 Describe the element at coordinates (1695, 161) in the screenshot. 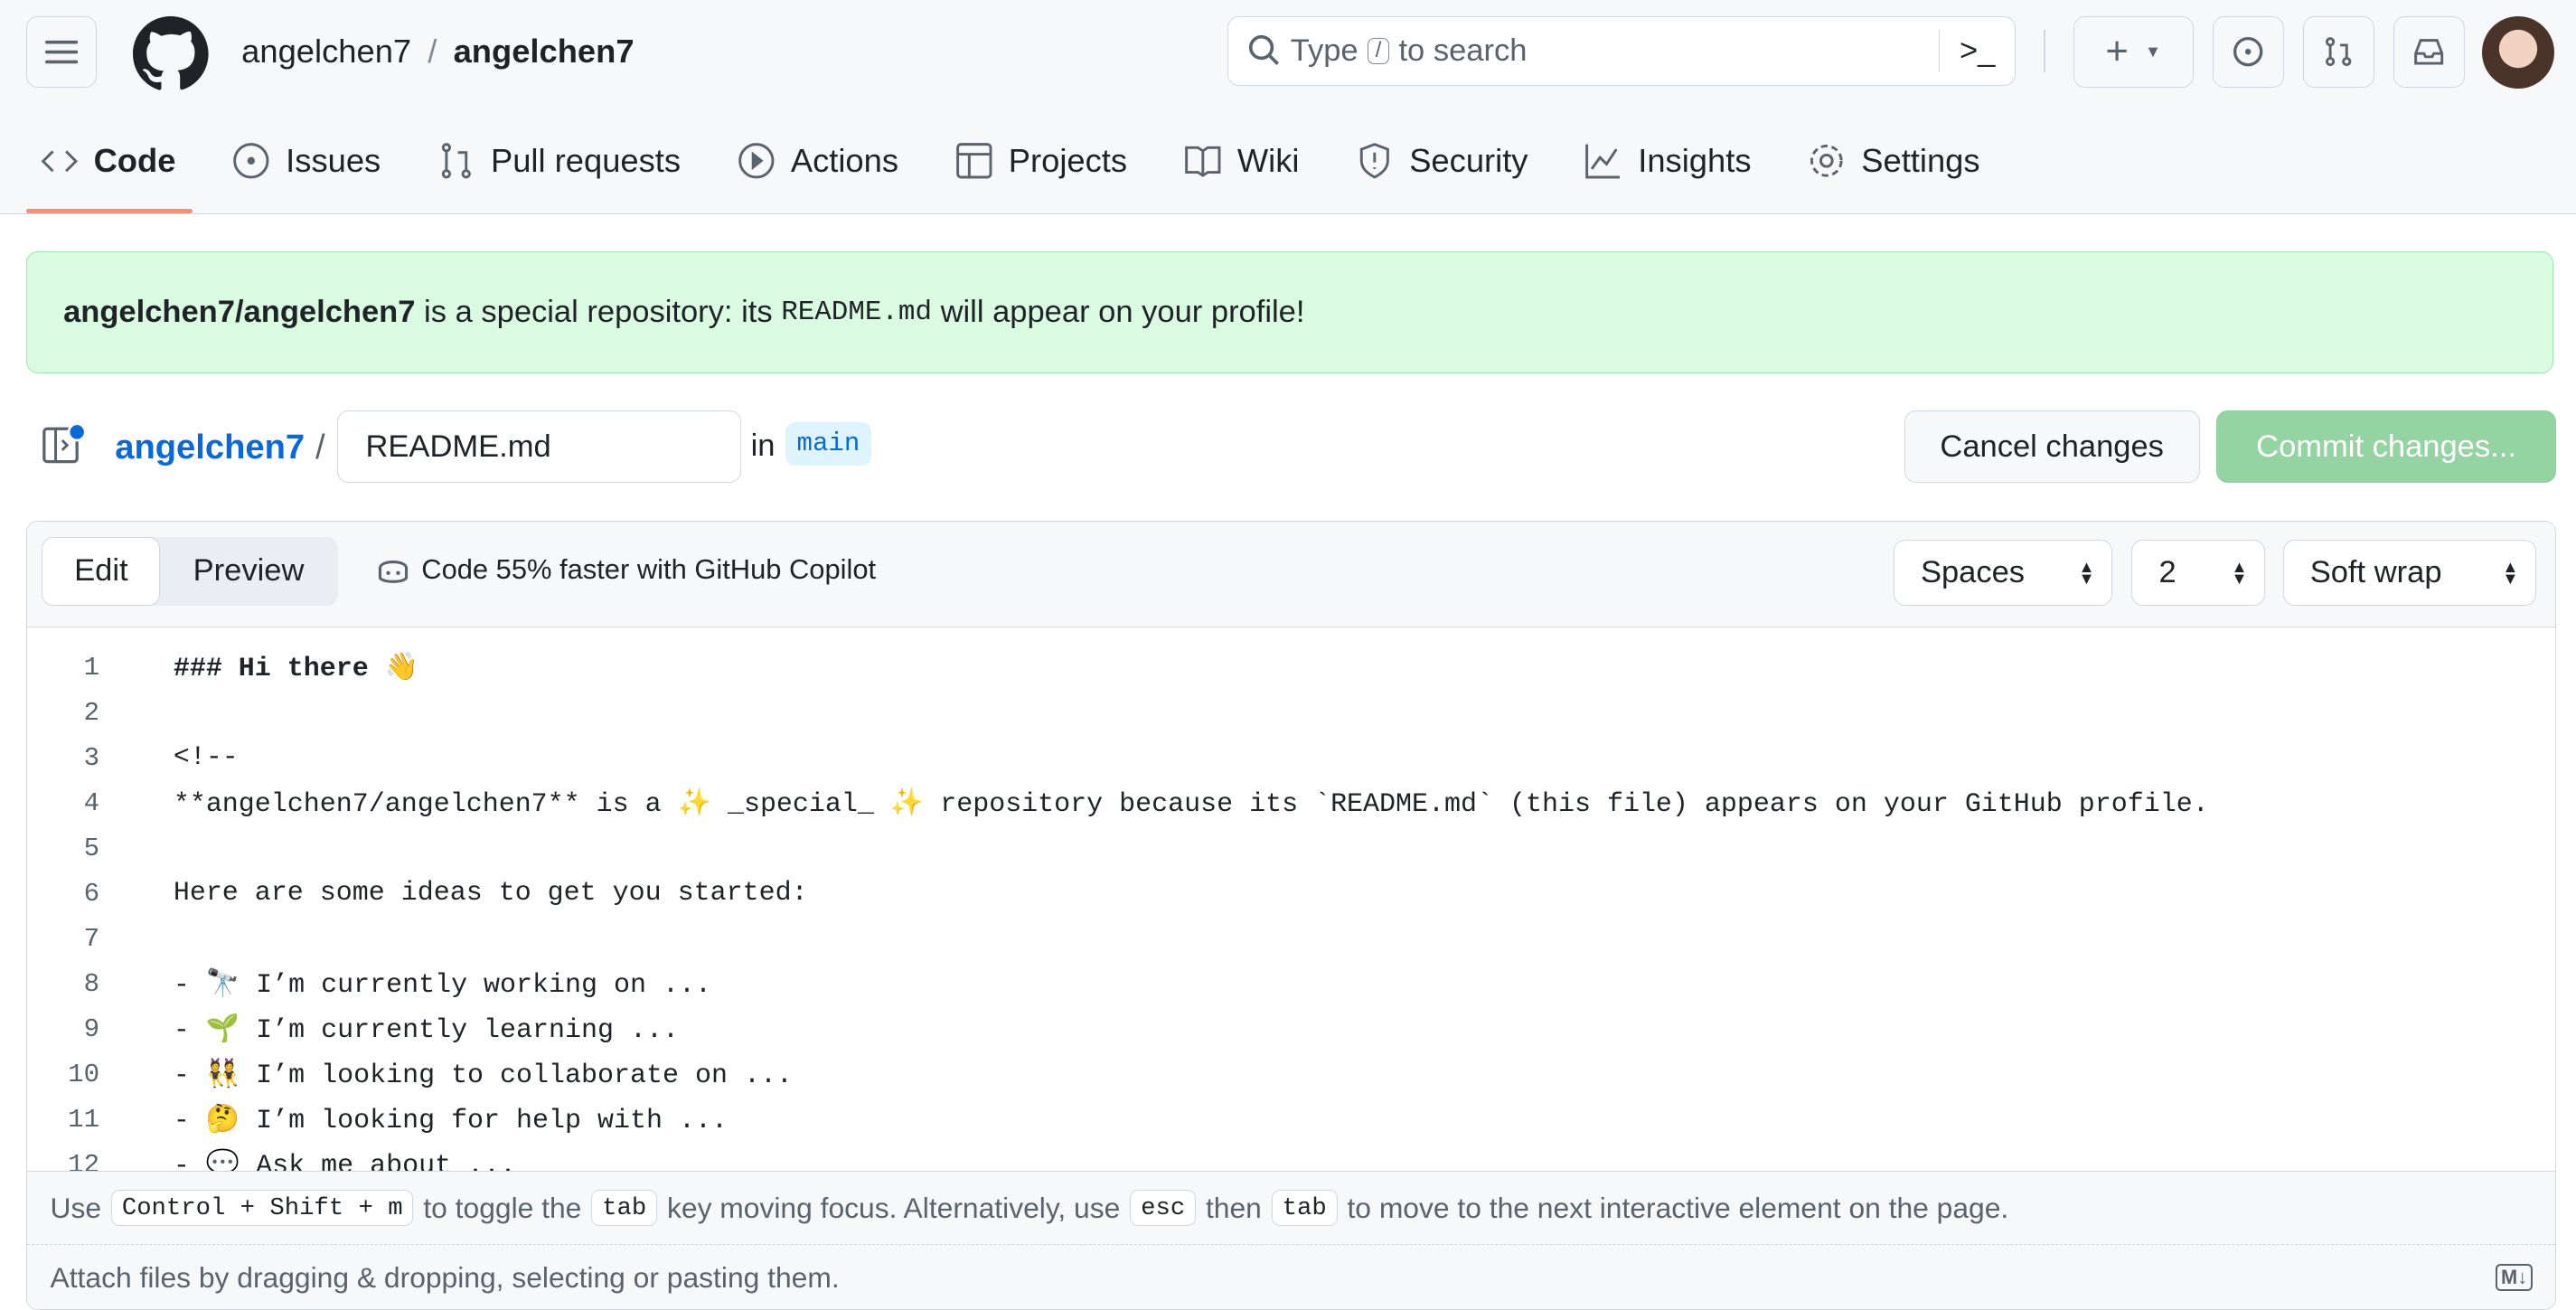

I see `tab-label: Insights` at that location.